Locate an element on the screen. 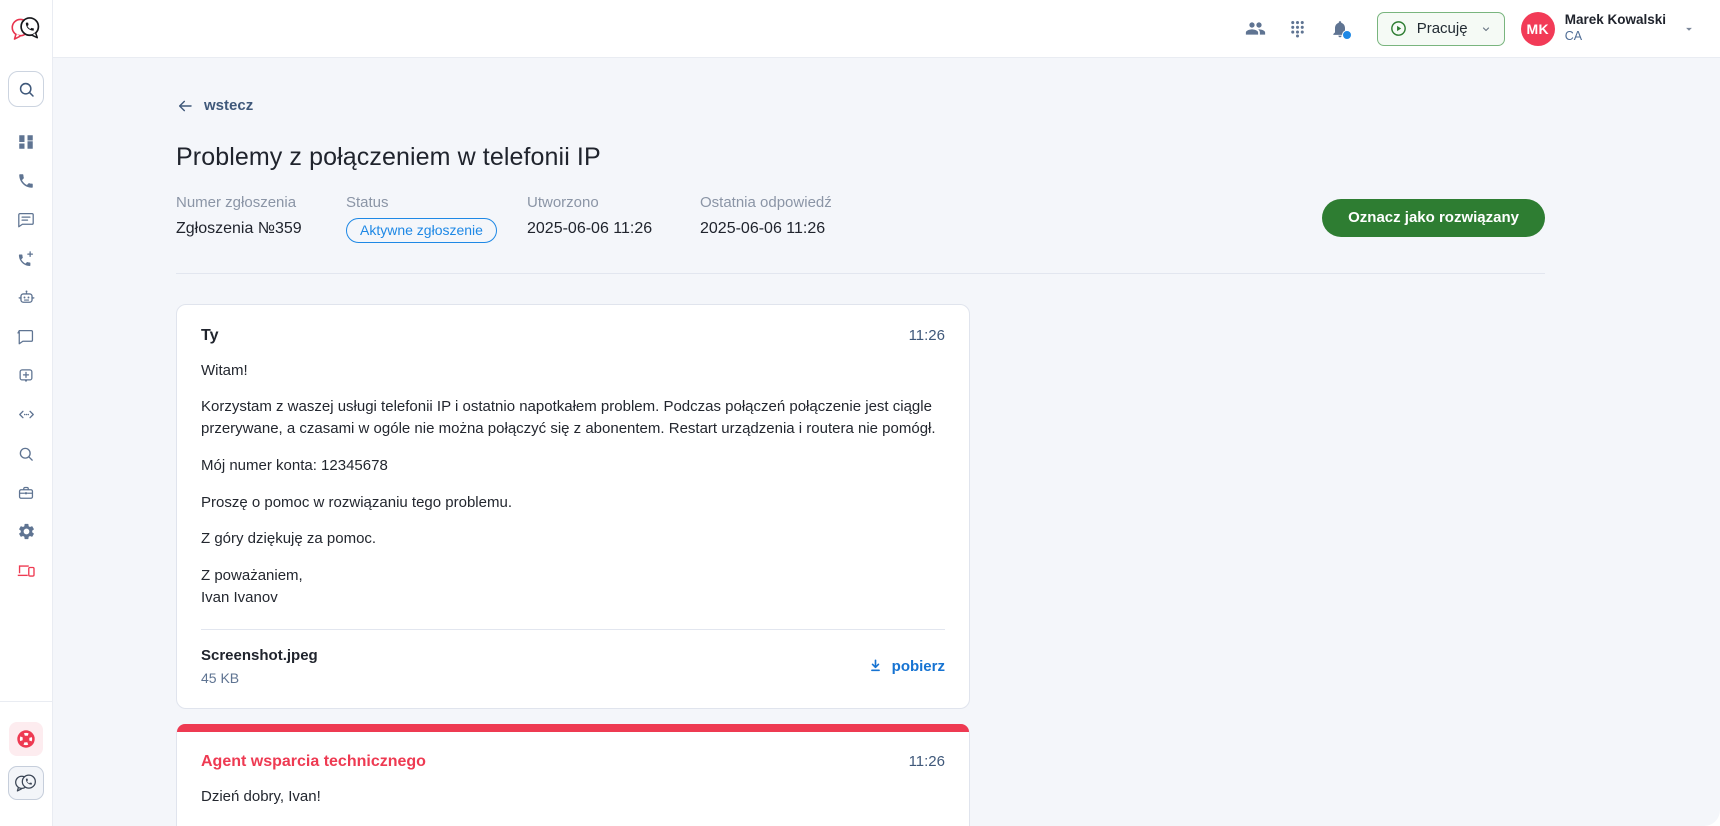  message-paragraph: Z góry dziękuję za pomoc. is located at coordinates (289, 539).